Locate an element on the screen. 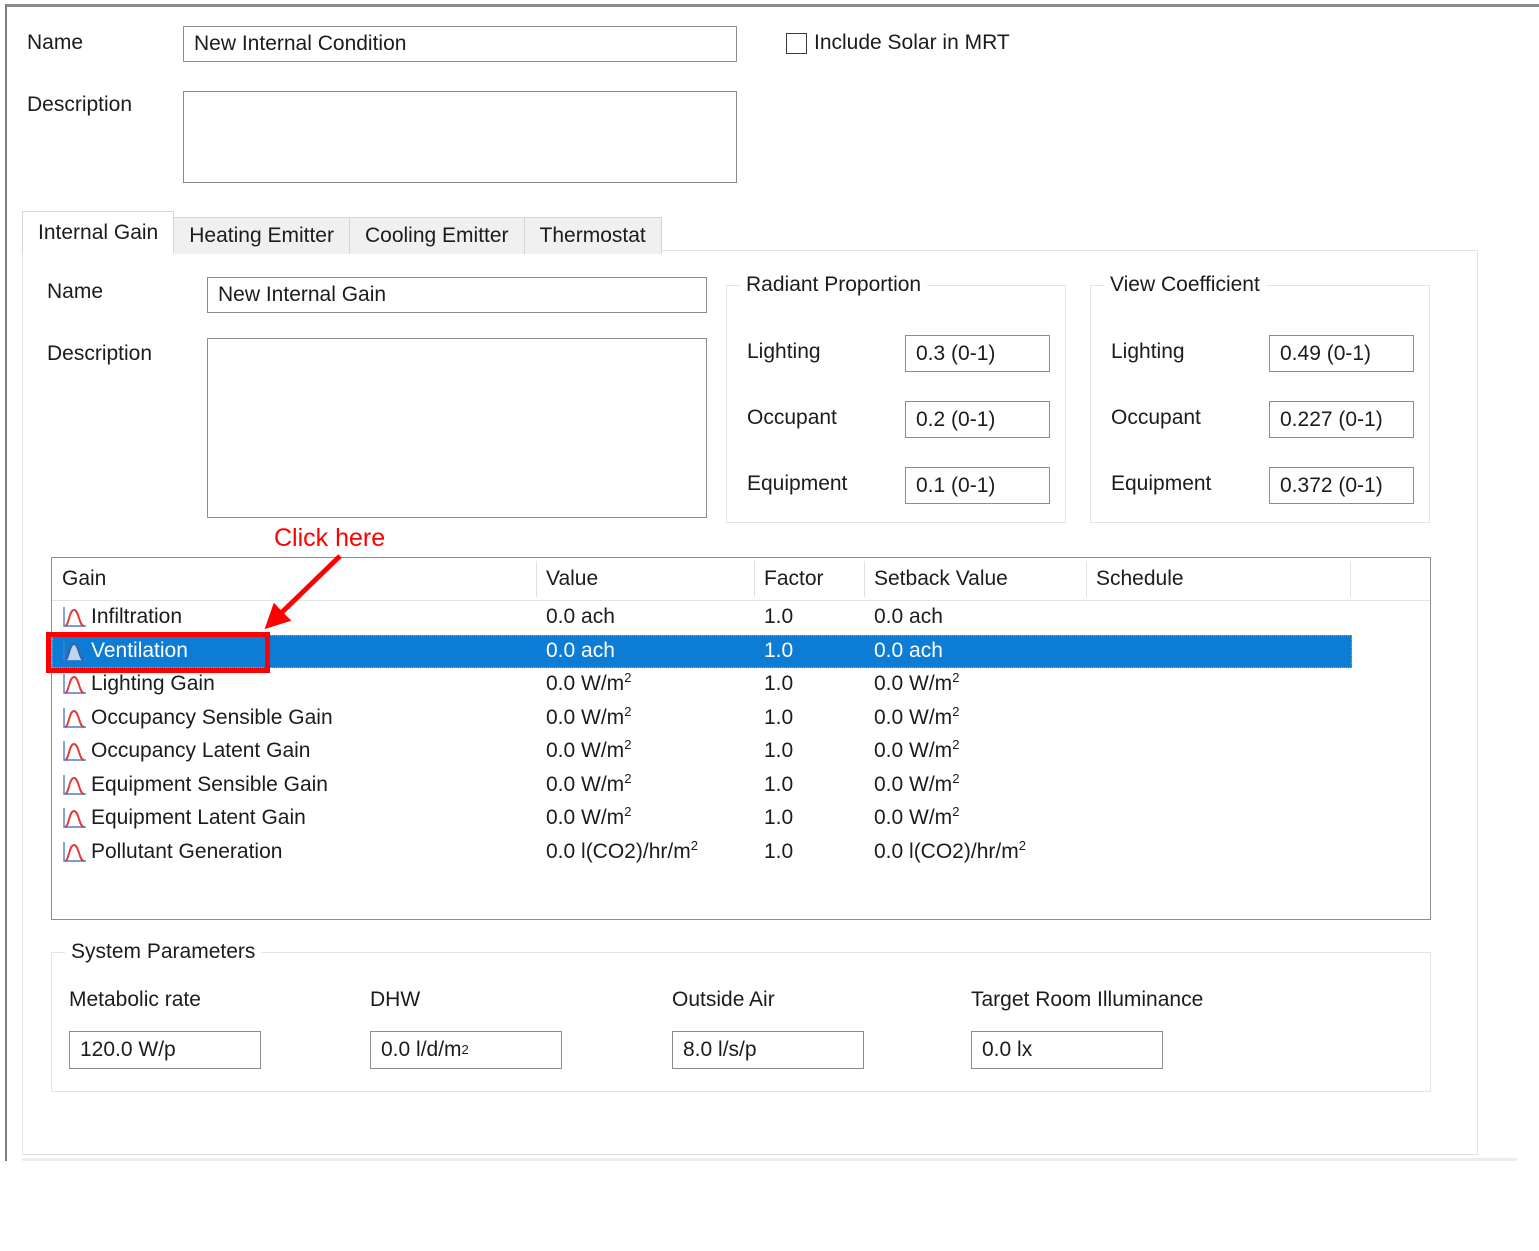 The image size is (1539, 1251). name-label: Name is located at coordinates (55, 42).